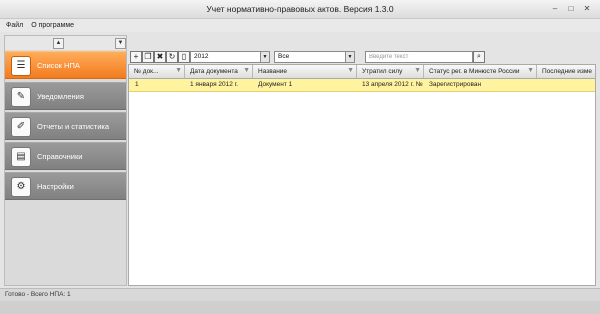  What do you see at coordinates (21, 157) in the screenshot?
I see `book-icon: ▤` at bounding box center [21, 157].